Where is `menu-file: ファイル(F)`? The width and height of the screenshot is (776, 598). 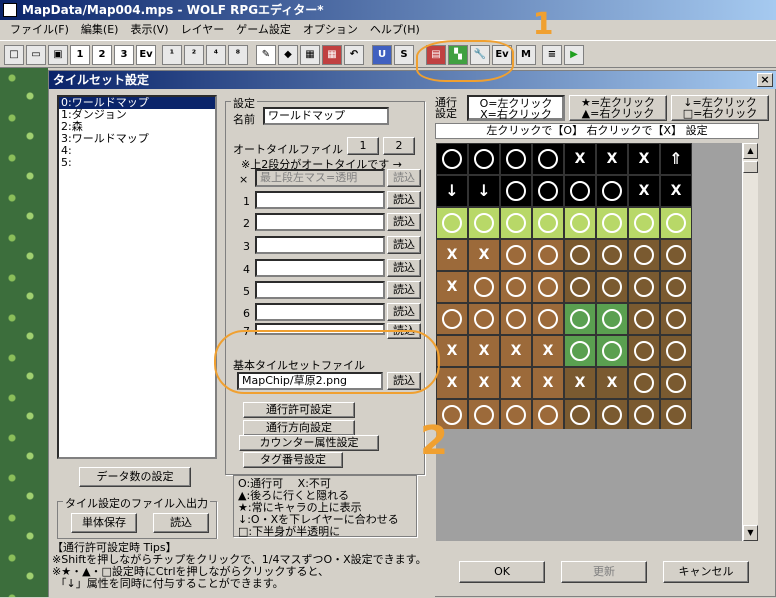 menu-file: ファイル(F) is located at coordinates (39, 29).